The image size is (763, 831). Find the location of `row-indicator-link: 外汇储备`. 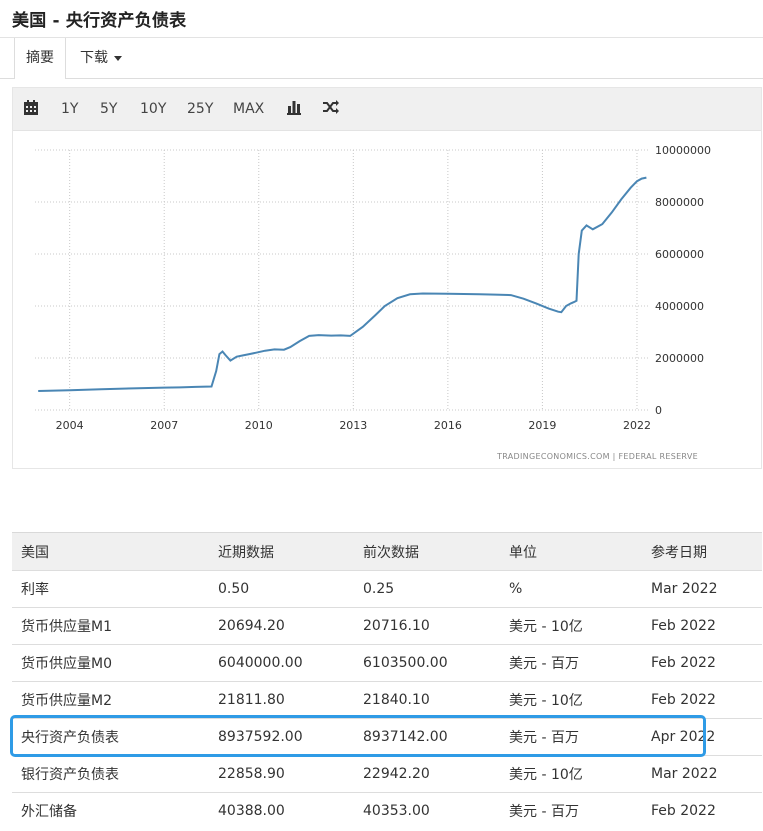

row-indicator-link: 外汇储备 is located at coordinates (110, 810).